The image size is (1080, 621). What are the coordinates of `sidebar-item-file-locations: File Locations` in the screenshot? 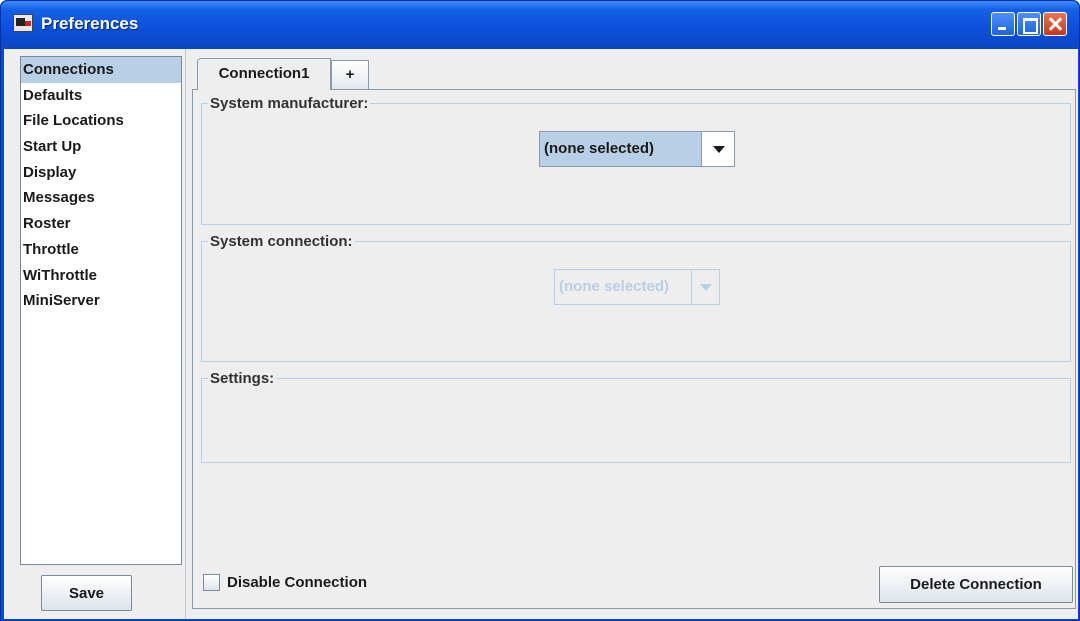 It's located at (101, 121).